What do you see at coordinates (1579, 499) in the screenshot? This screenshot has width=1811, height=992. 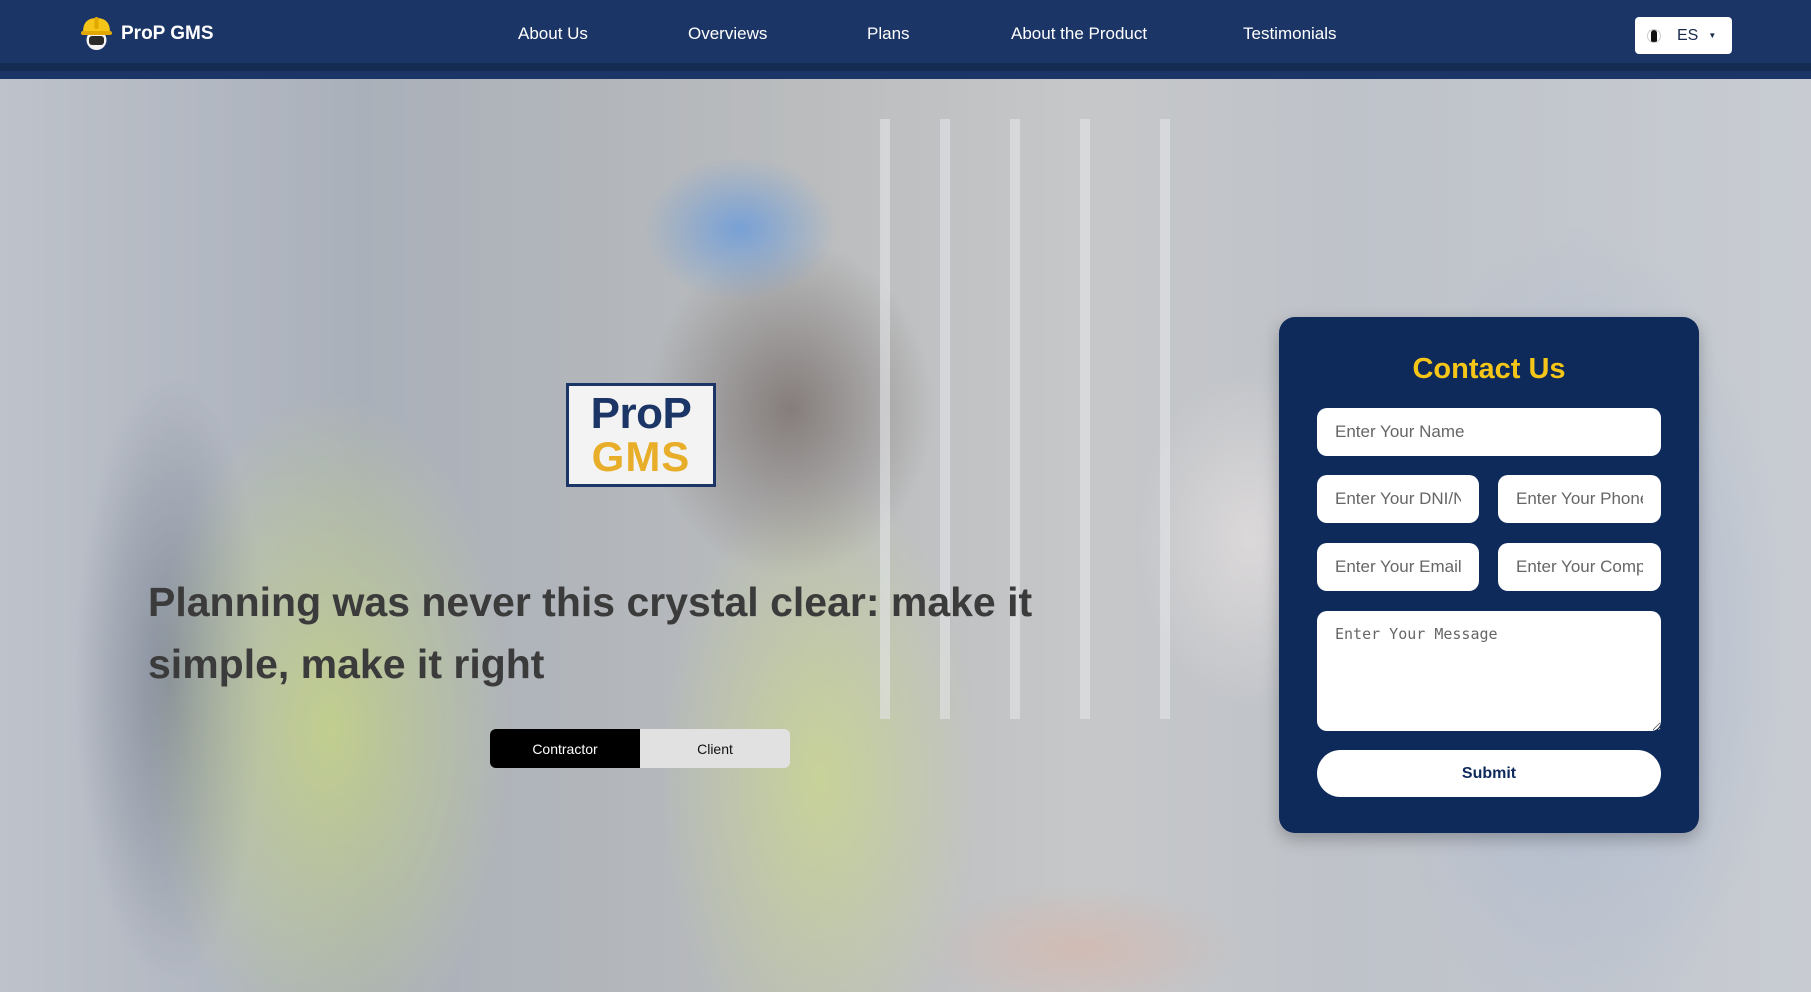 I see `phone-input` at bounding box center [1579, 499].